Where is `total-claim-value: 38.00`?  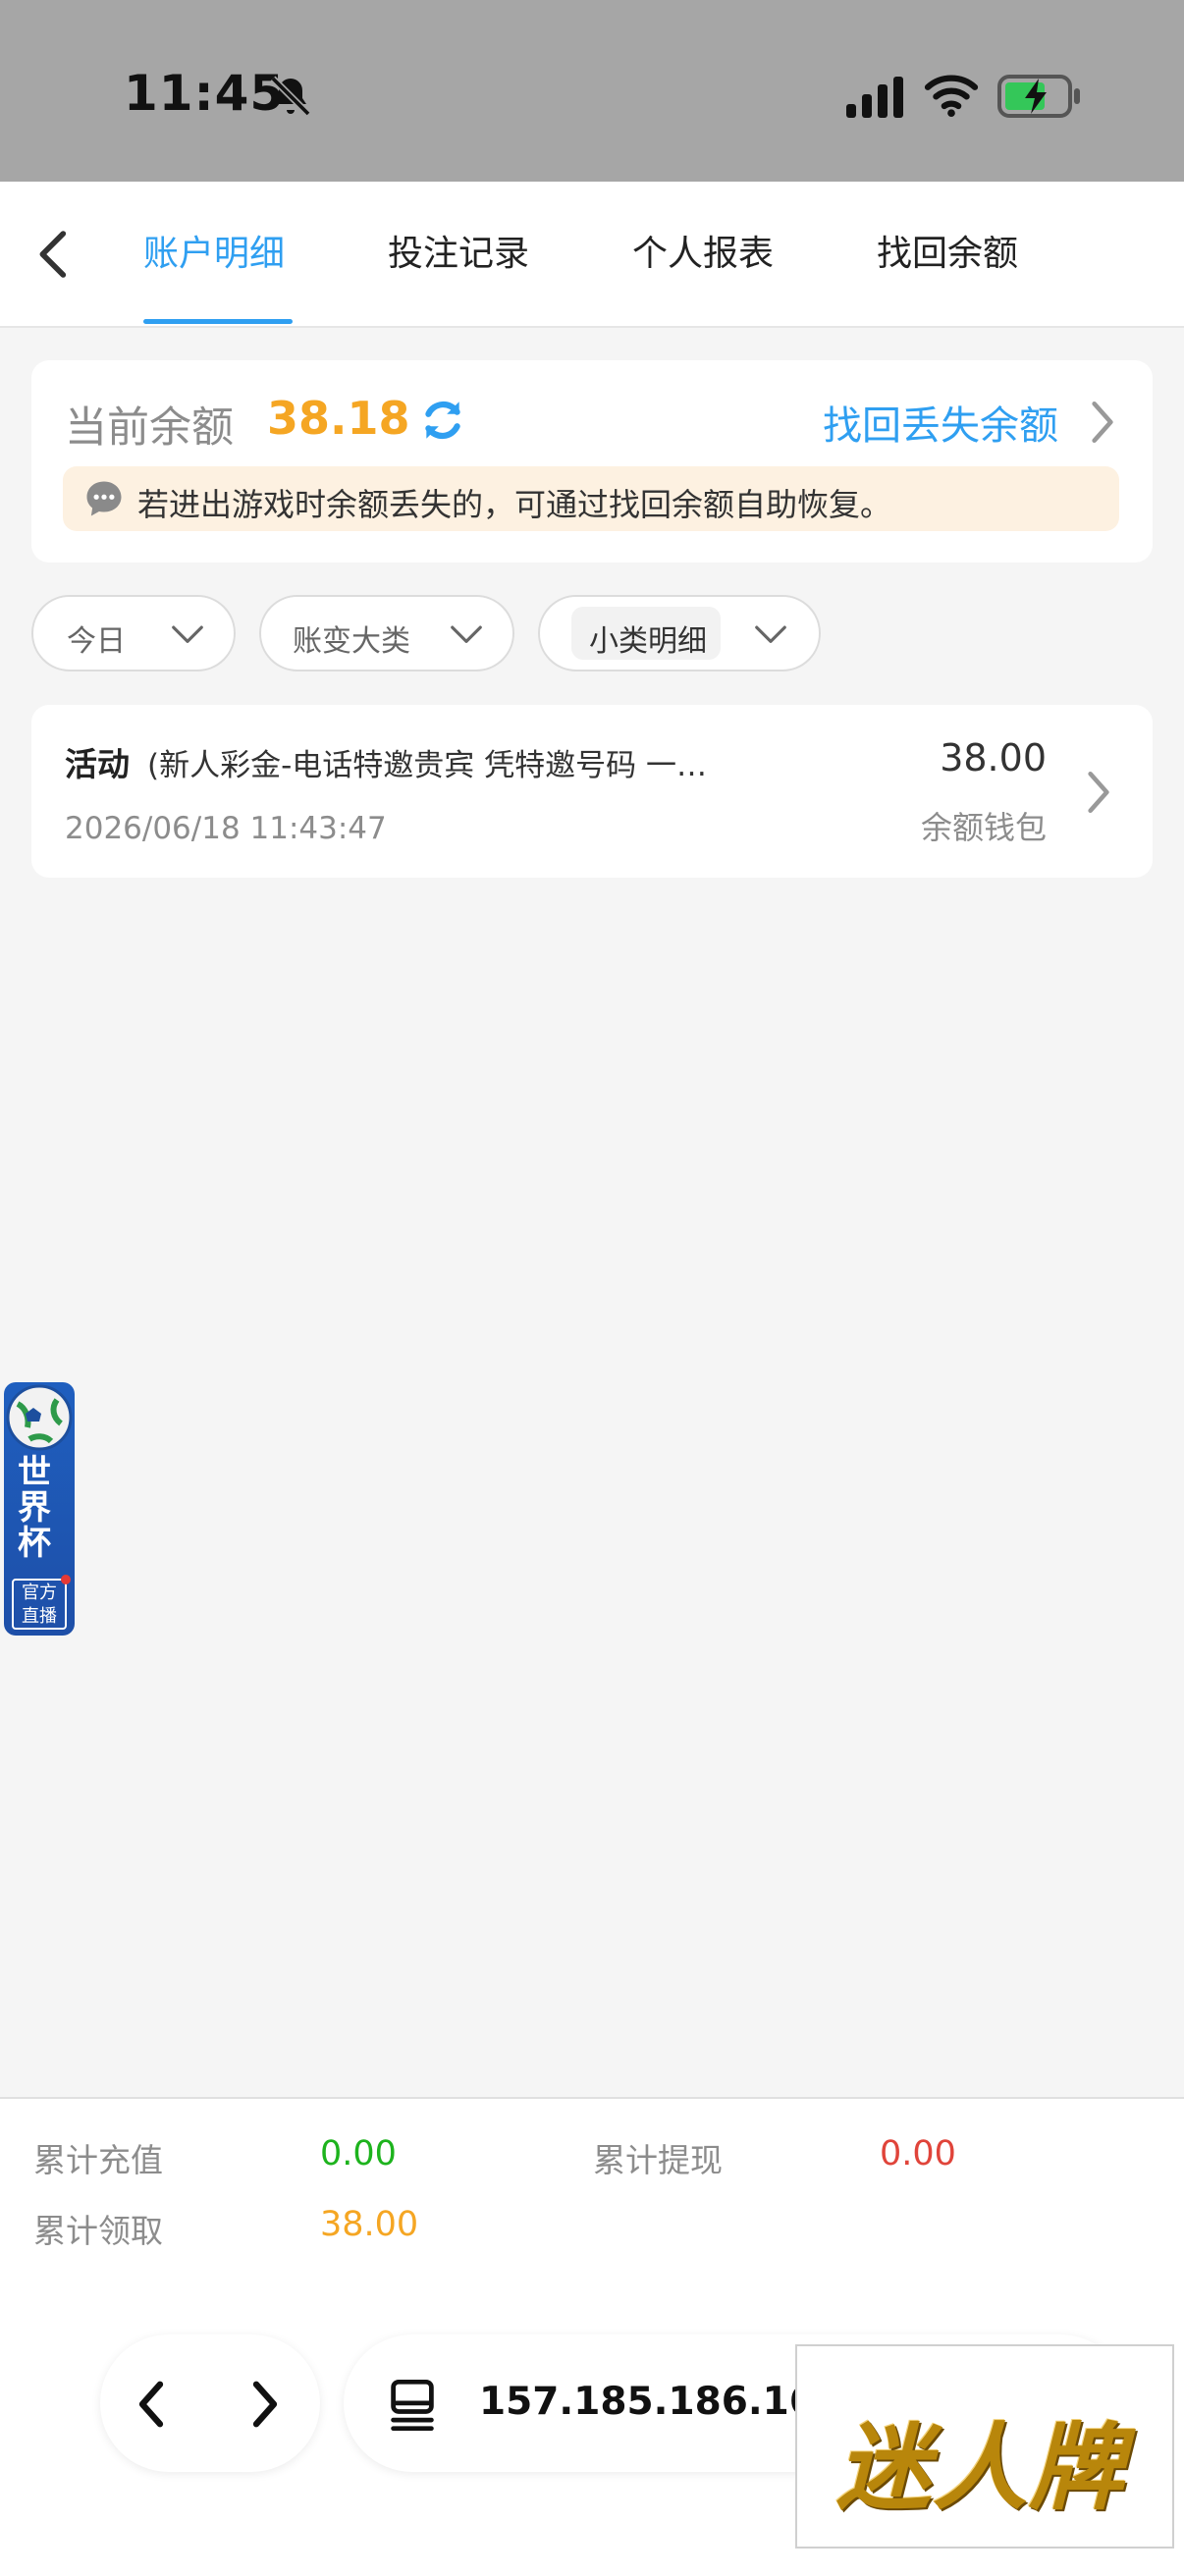
total-claim-value: 38.00 is located at coordinates (369, 2224).